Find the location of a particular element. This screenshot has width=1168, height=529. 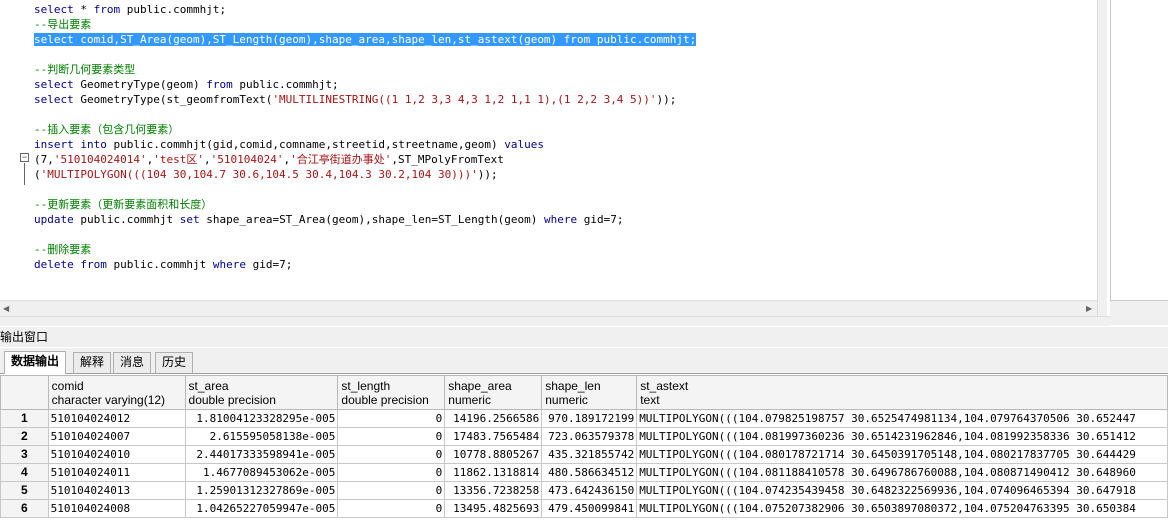

table-cell: 11862.1318814 is located at coordinates (493, 472).